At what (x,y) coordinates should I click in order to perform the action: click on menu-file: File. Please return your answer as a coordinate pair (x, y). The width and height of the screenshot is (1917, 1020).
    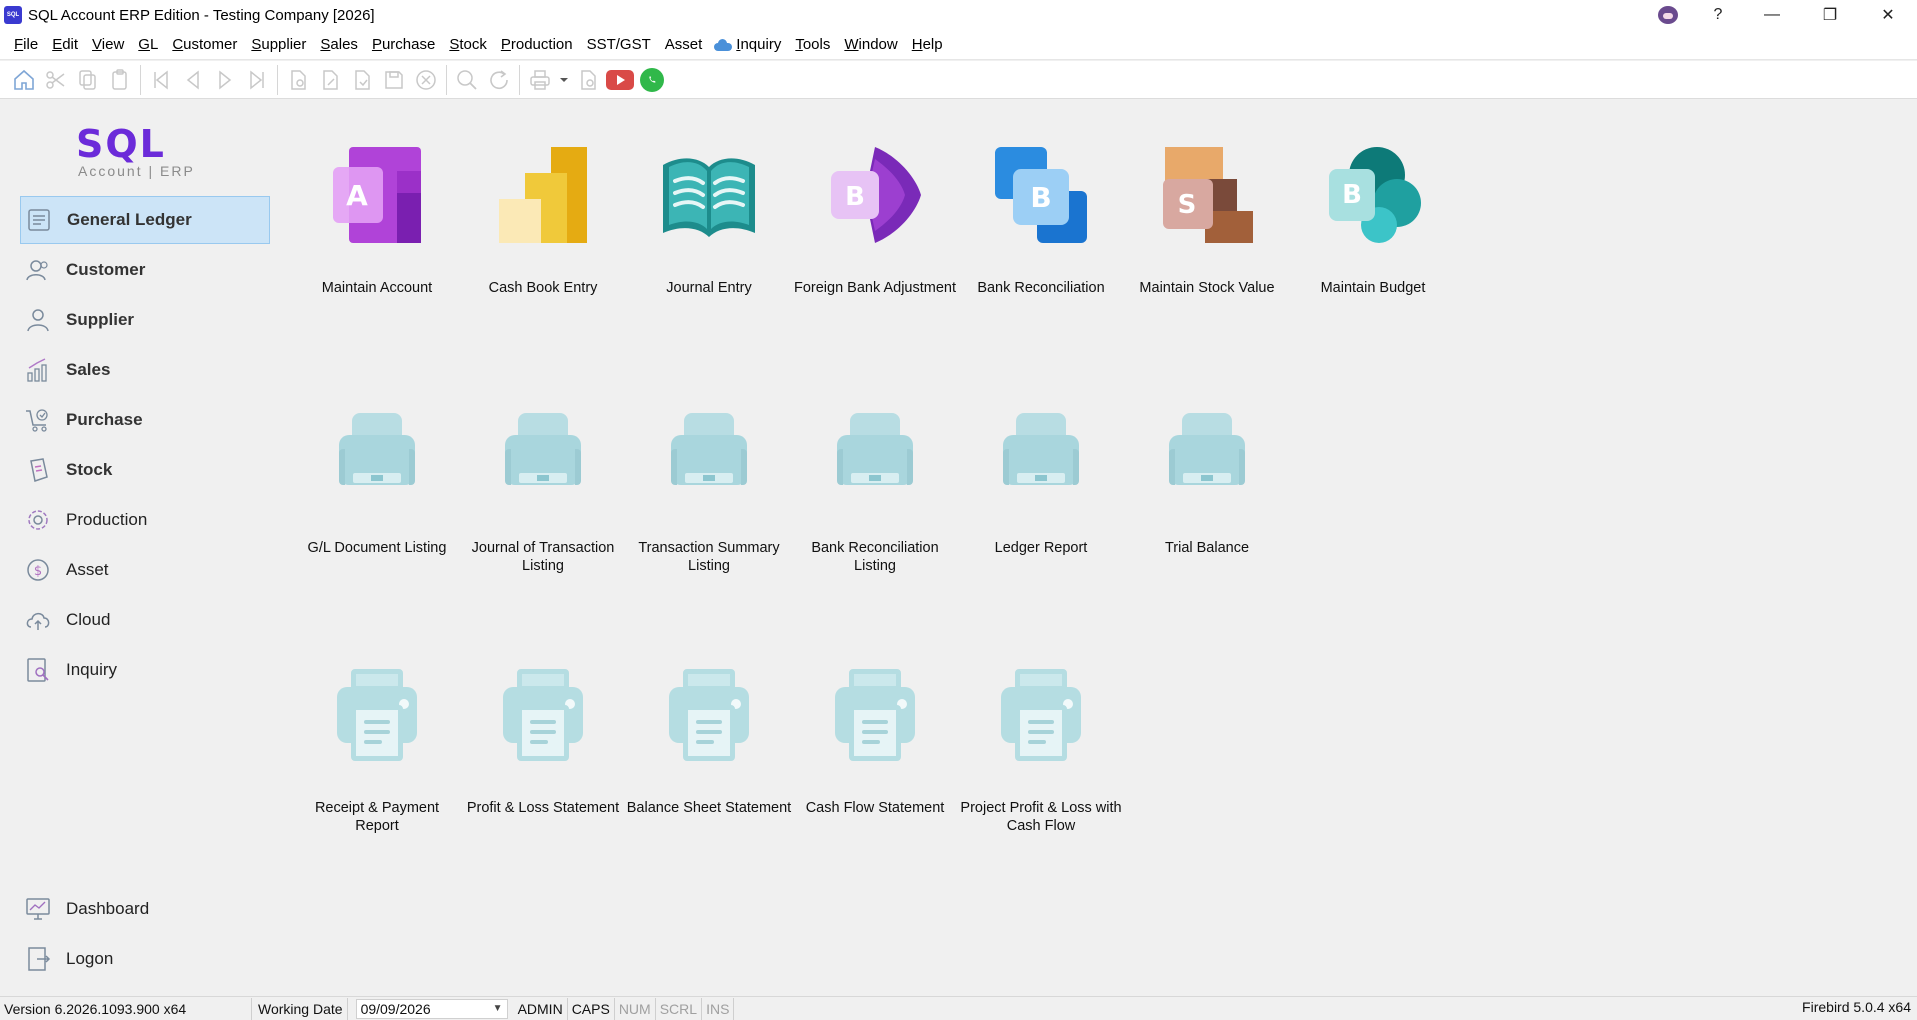
    Looking at the image, I should click on (26, 44).